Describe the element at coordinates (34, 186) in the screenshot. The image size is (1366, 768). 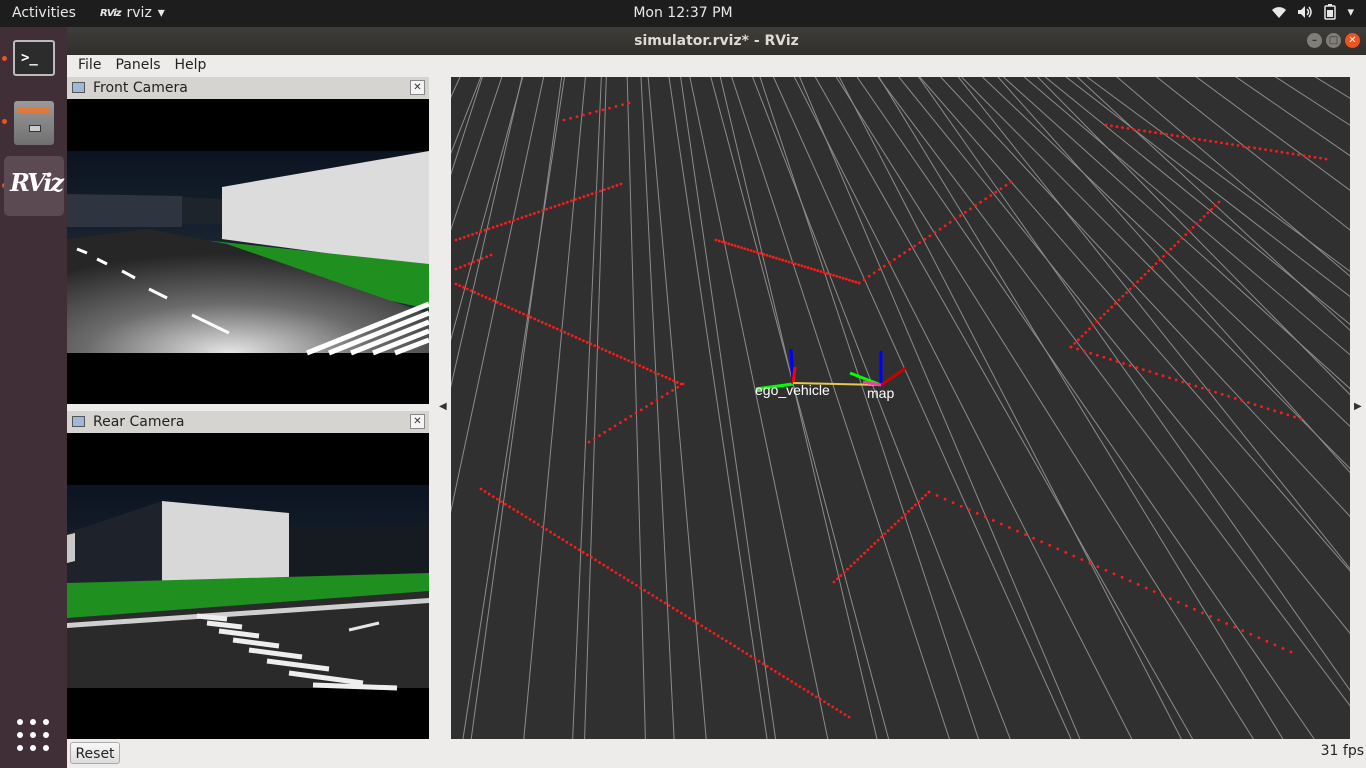
I see `dock-item-rviz: RViz` at that location.